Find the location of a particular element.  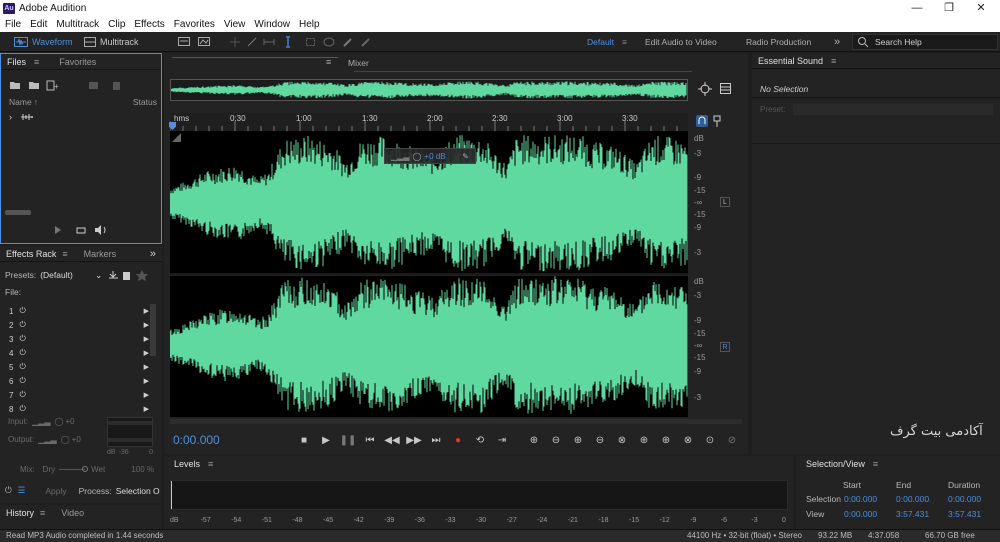

timeline-ruler: hms 0:30 1:00 1:30 2:00 2:30 3:00 3:30 is located at coordinates (428, 122).